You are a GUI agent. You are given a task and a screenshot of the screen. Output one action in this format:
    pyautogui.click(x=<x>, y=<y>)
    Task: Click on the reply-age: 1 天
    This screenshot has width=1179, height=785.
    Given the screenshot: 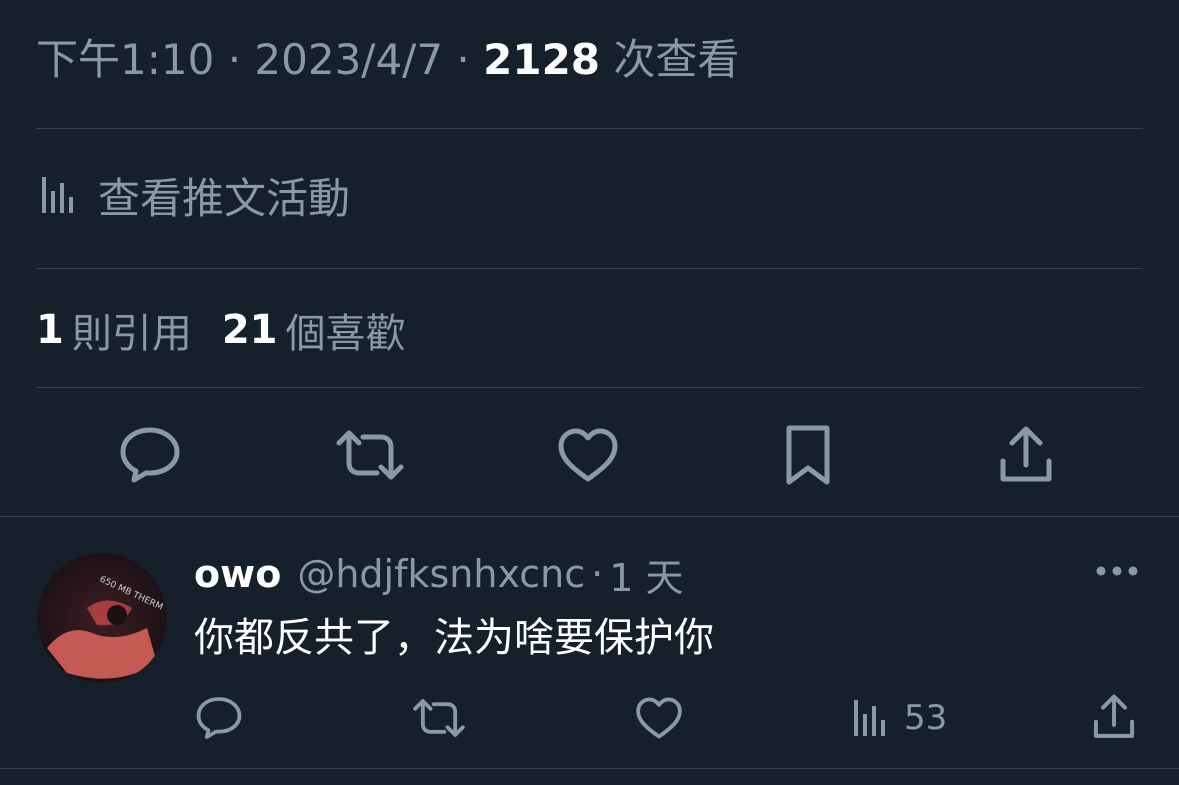 What is the action you would take?
    pyautogui.click(x=646, y=574)
    